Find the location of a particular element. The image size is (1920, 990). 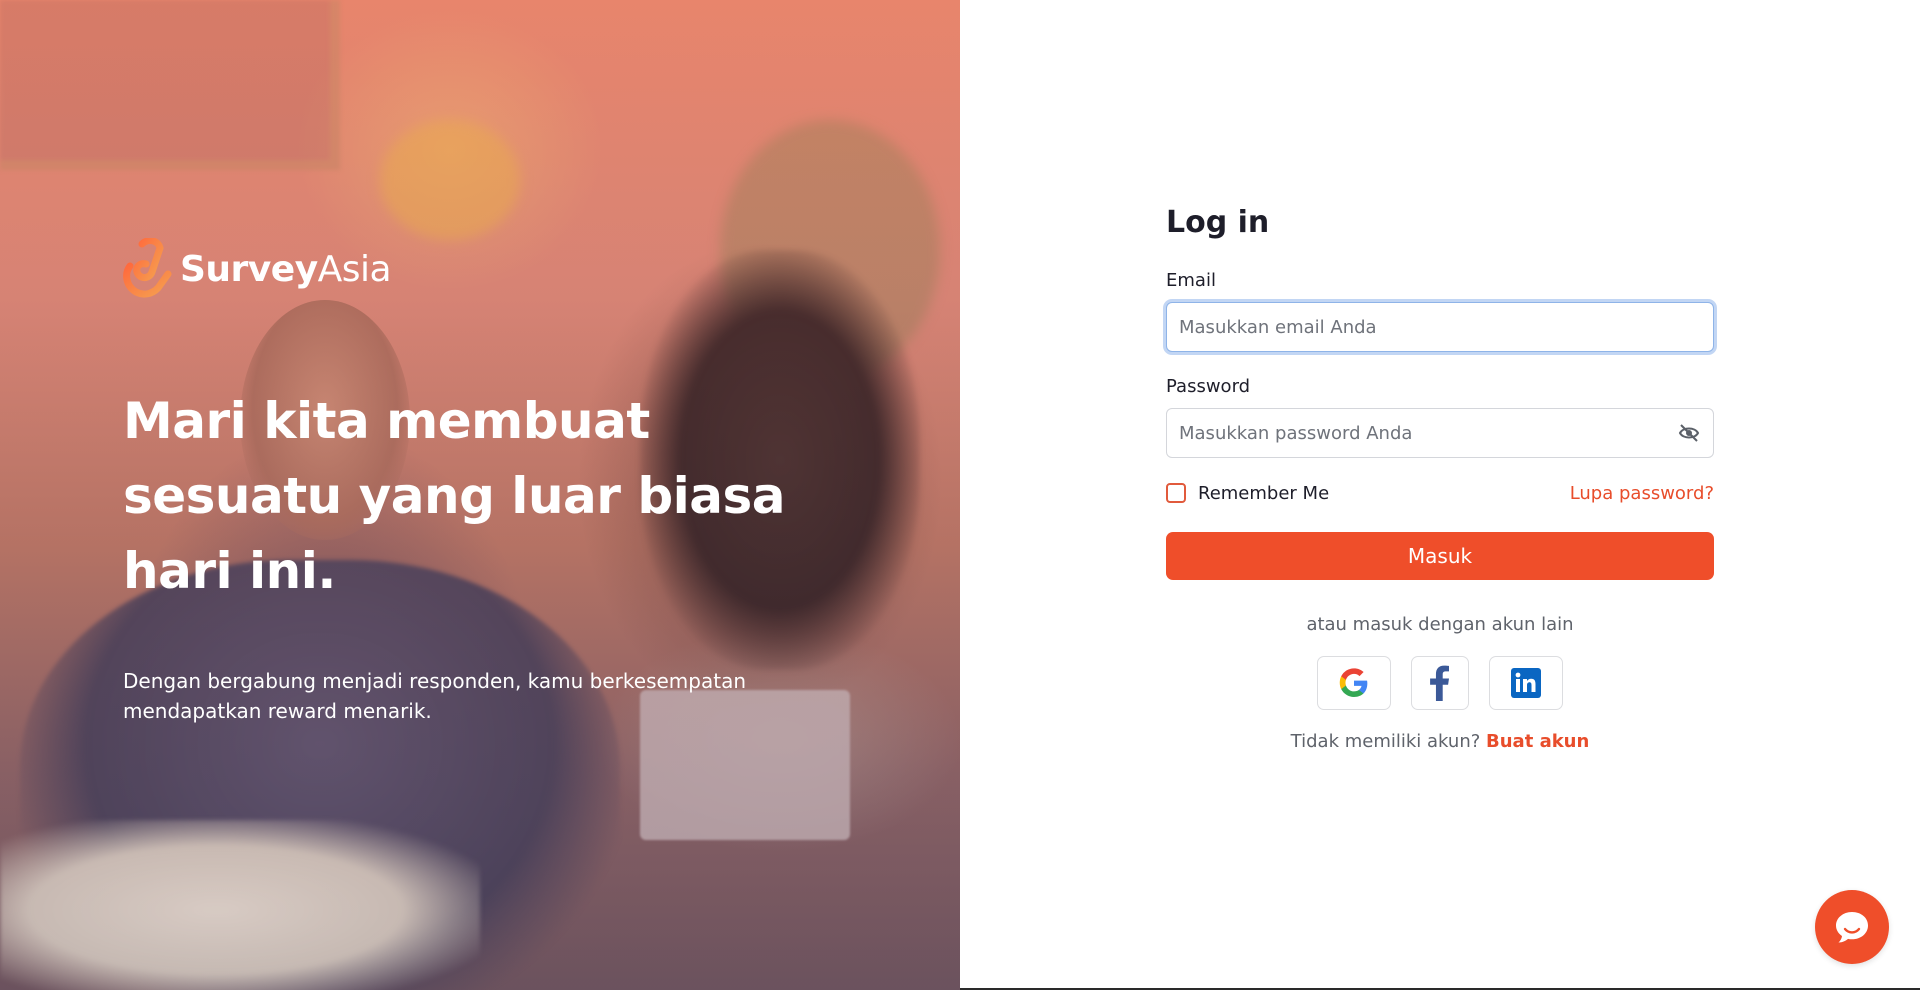

facebook-login-button is located at coordinates (1440, 683).